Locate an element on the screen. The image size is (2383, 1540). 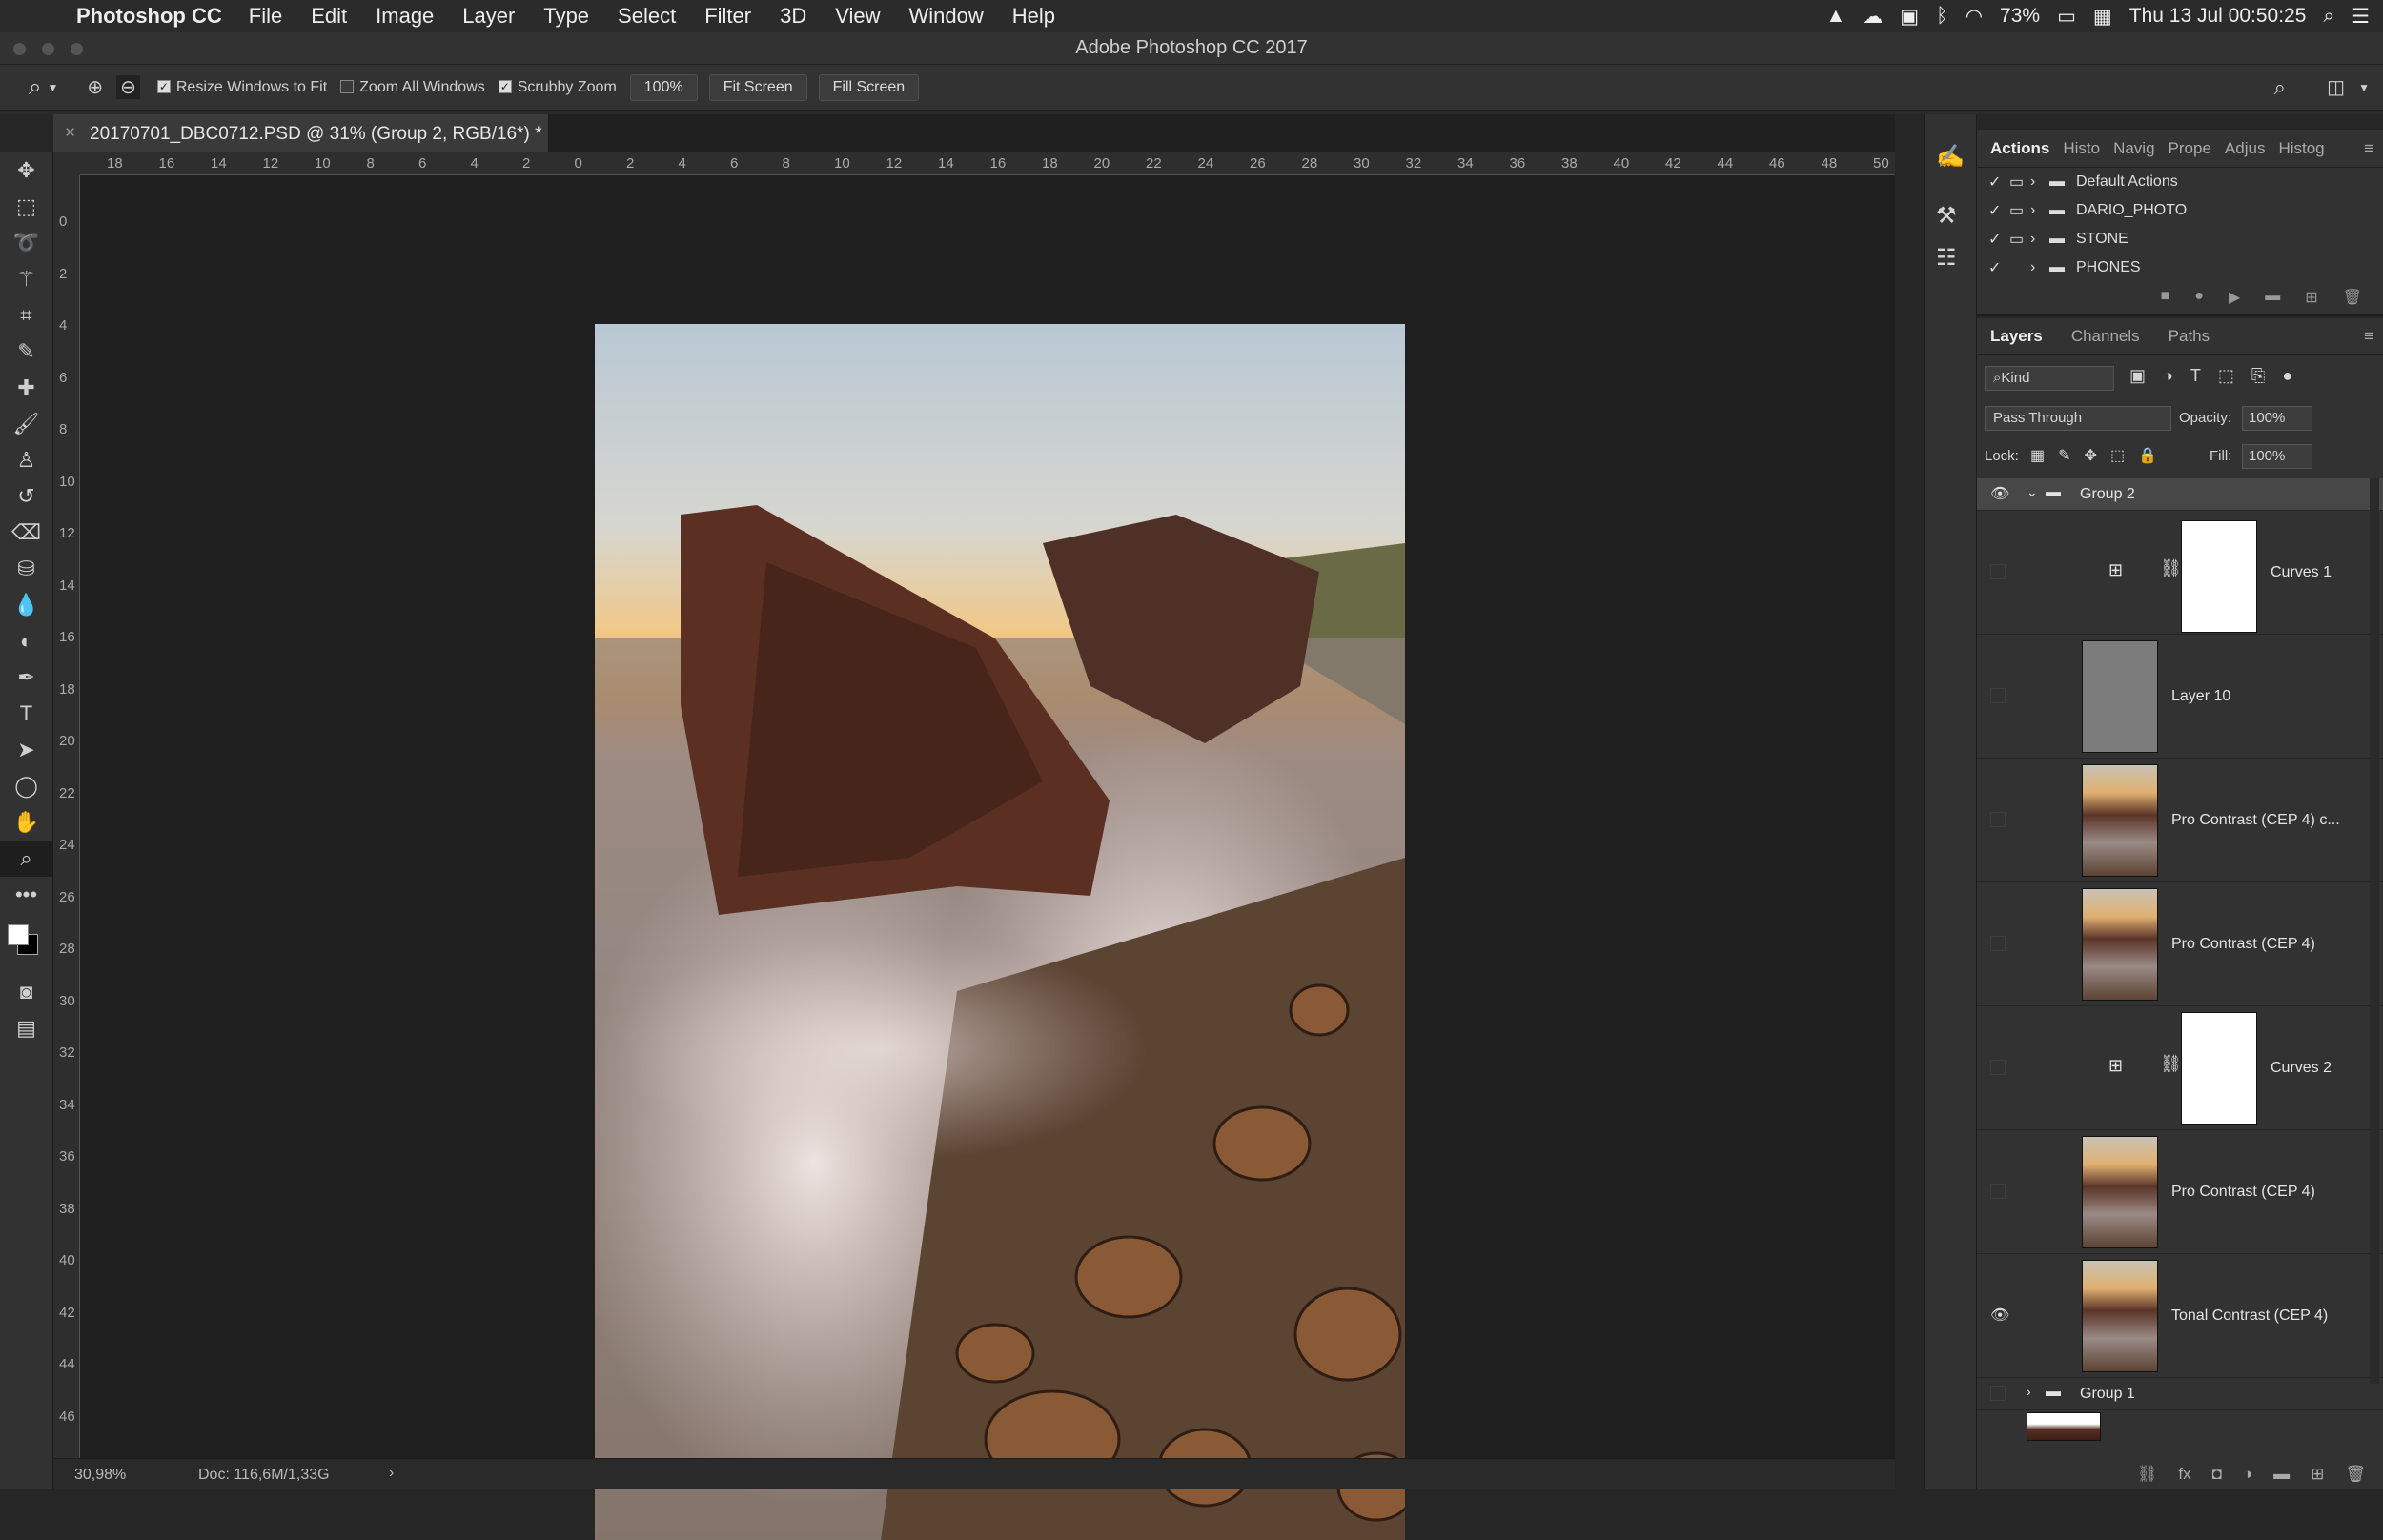
crop-tool-icon: ⌗ is located at coordinates (26, 315).